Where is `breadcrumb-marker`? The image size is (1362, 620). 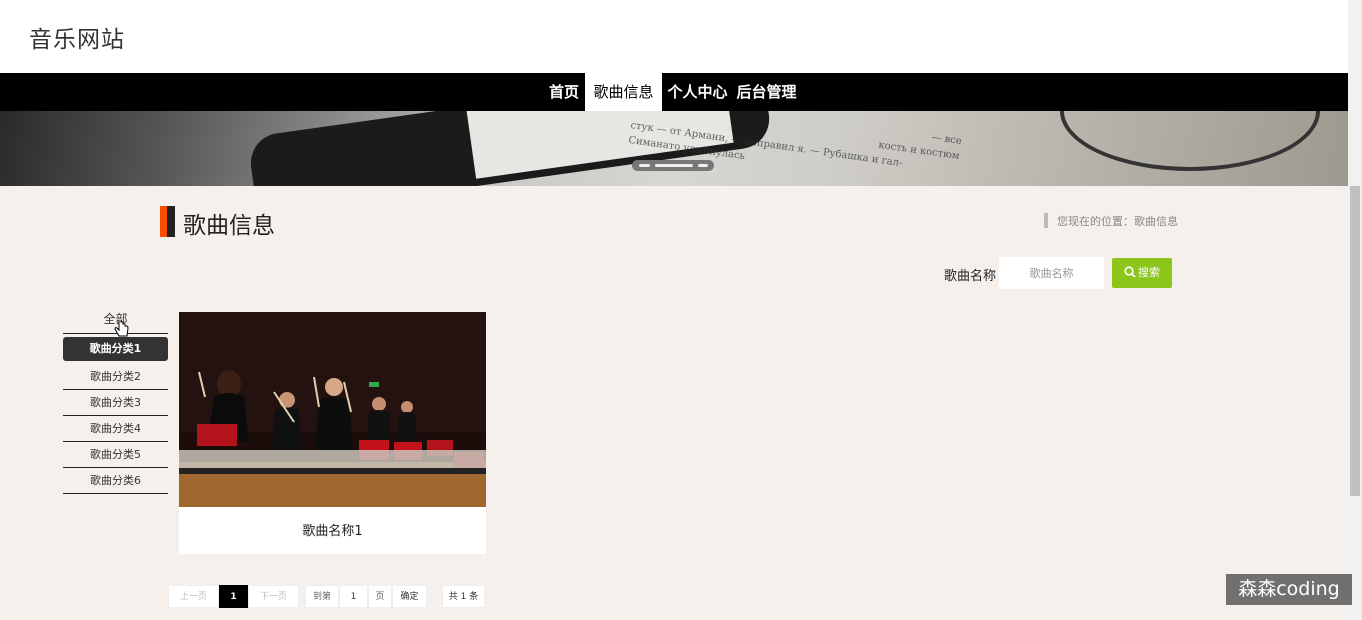
breadcrumb-marker is located at coordinates (1046, 220).